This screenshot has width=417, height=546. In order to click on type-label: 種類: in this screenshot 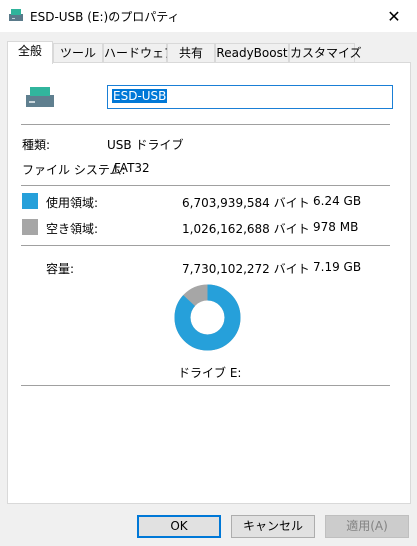, I will do `click(36, 145)`.